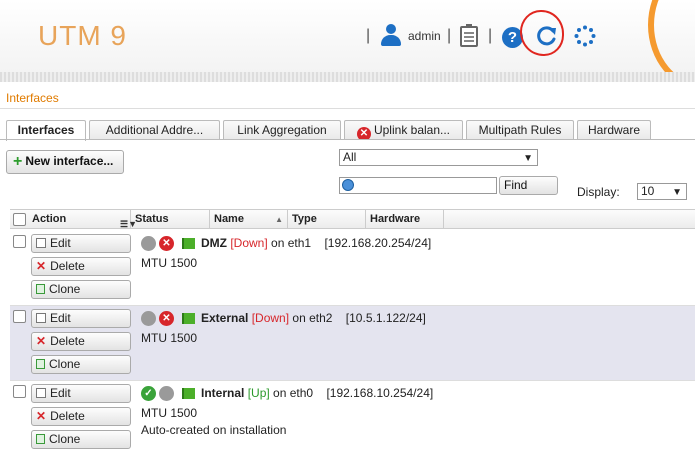 The width and height of the screenshot is (695, 458). Describe the element at coordinates (19, 219) in the screenshot. I see `select-all-checkbox` at that location.